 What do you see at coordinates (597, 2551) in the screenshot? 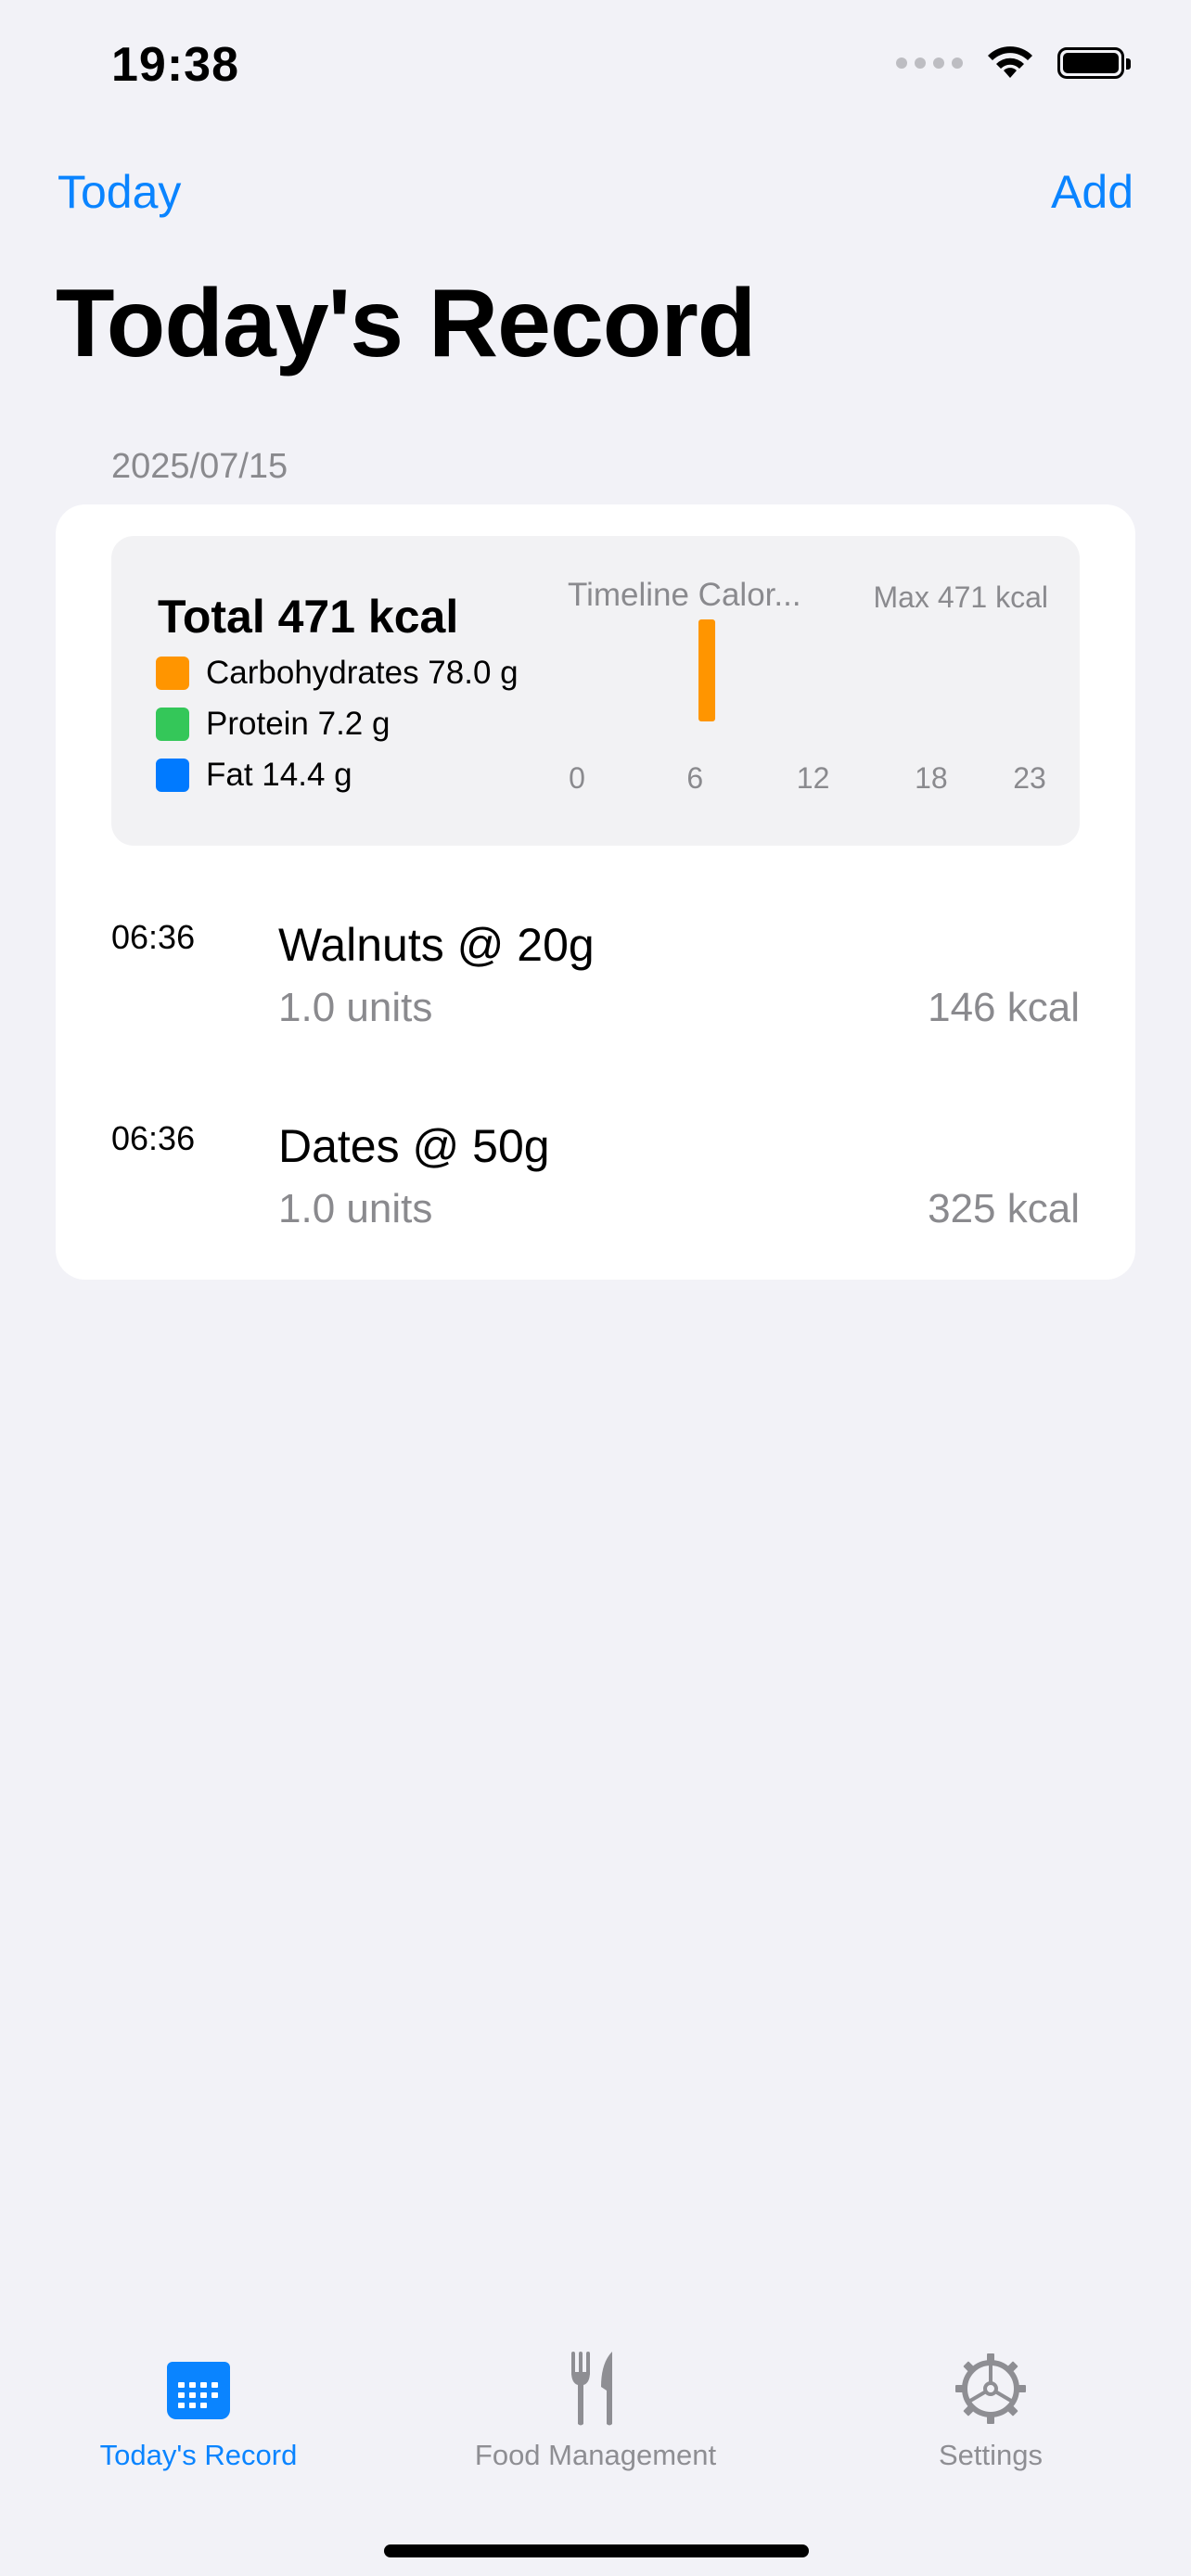
I see `home-indicator` at bounding box center [597, 2551].